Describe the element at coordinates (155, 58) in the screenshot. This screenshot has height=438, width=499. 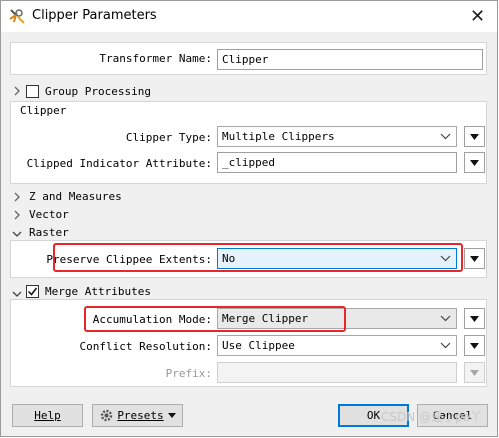
I see `transformer-name-label: Transformer Name:` at that location.